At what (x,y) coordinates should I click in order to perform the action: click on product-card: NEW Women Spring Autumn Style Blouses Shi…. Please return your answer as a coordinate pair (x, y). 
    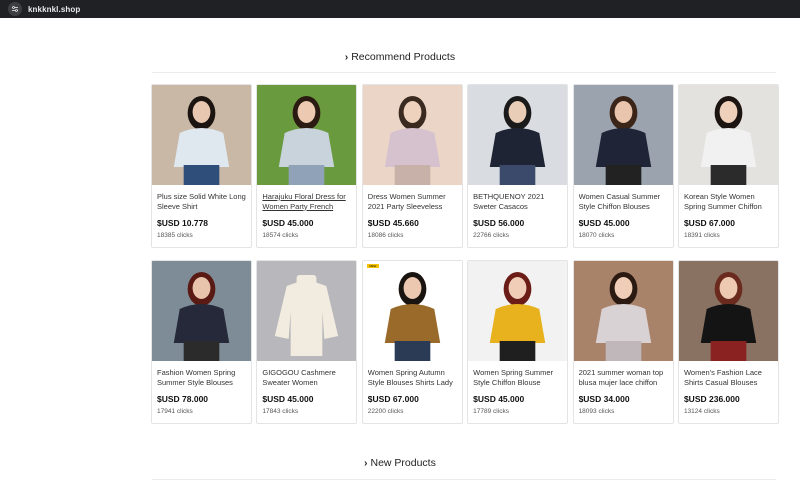
    Looking at the image, I should click on (412, 342).